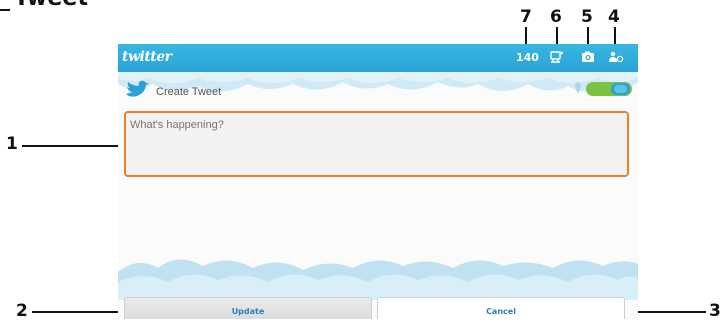 The height and width of the screenshot is (321, 727). I want to click on callout-5: 5, so click(587, 17).